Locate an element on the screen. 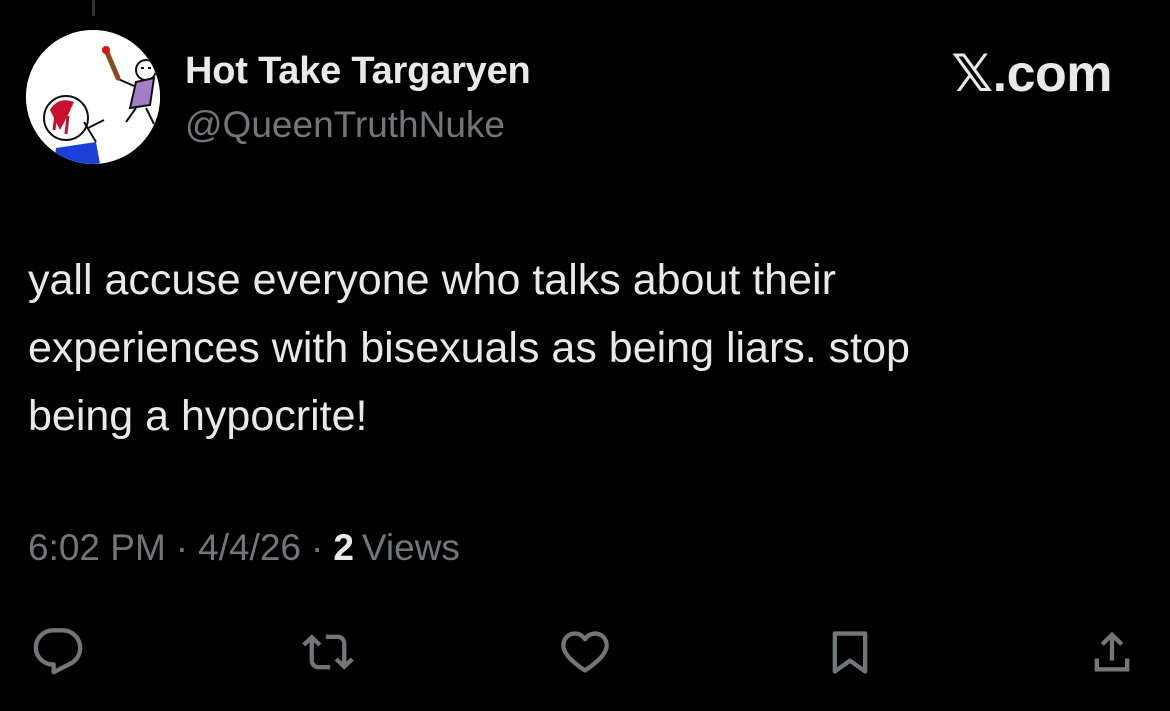  reply-button is located at coordinates (58, 652).